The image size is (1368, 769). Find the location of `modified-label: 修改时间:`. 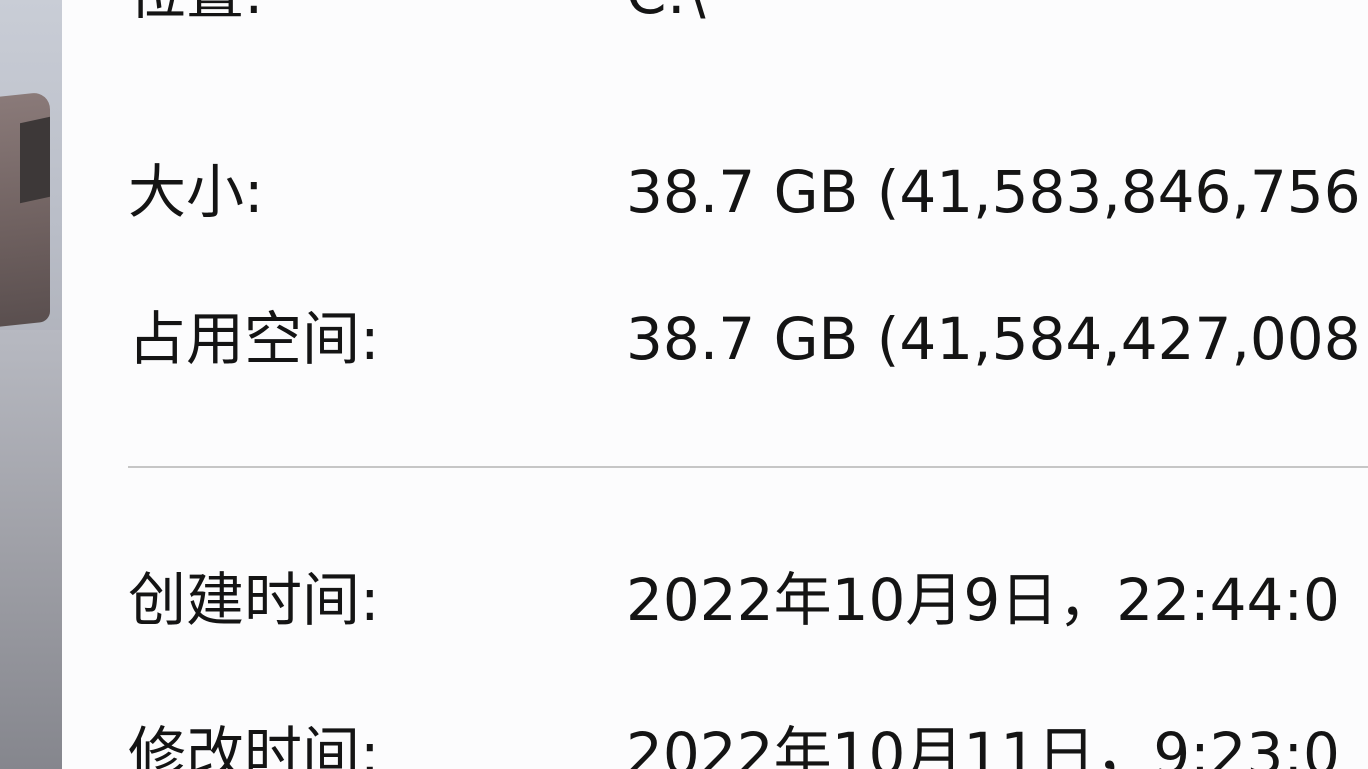

modified-label: 修改时间: is located at coordinates (254, 744).